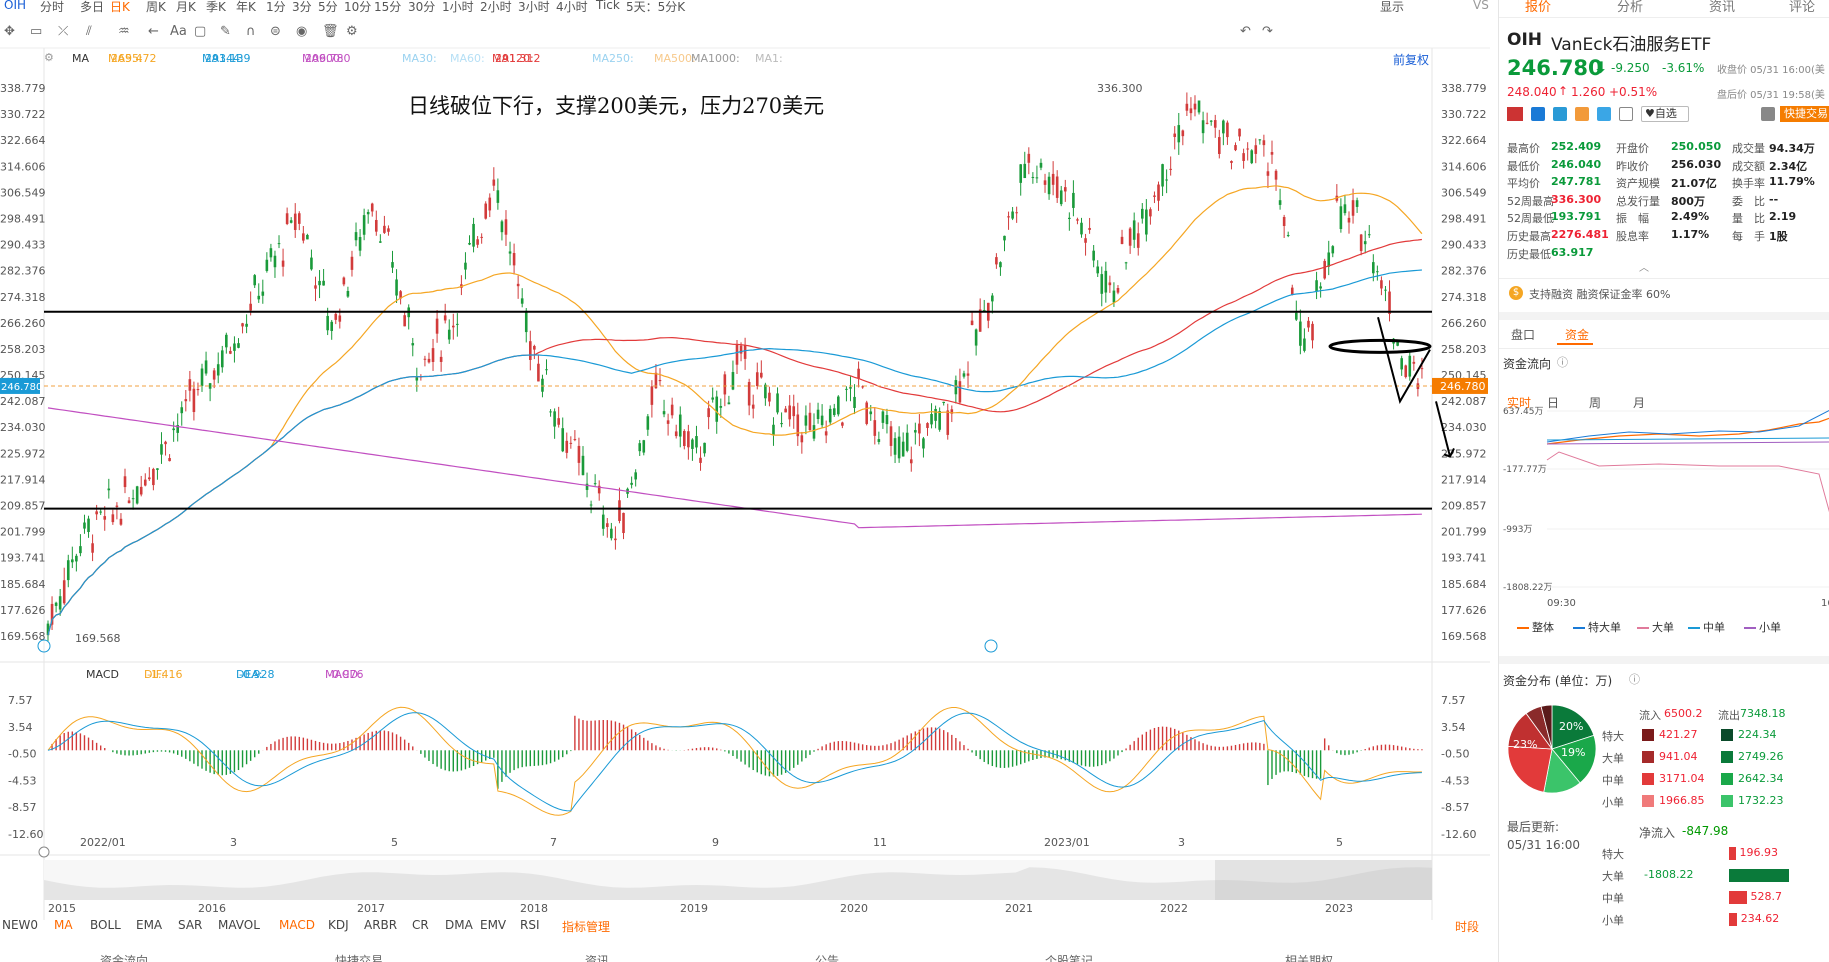 Image resolution: width=1829 pixels, height=962 pixels. Describe the element at coordinates (991, 646) in the screenshot. I see `scroll-handle-mid` at that location.